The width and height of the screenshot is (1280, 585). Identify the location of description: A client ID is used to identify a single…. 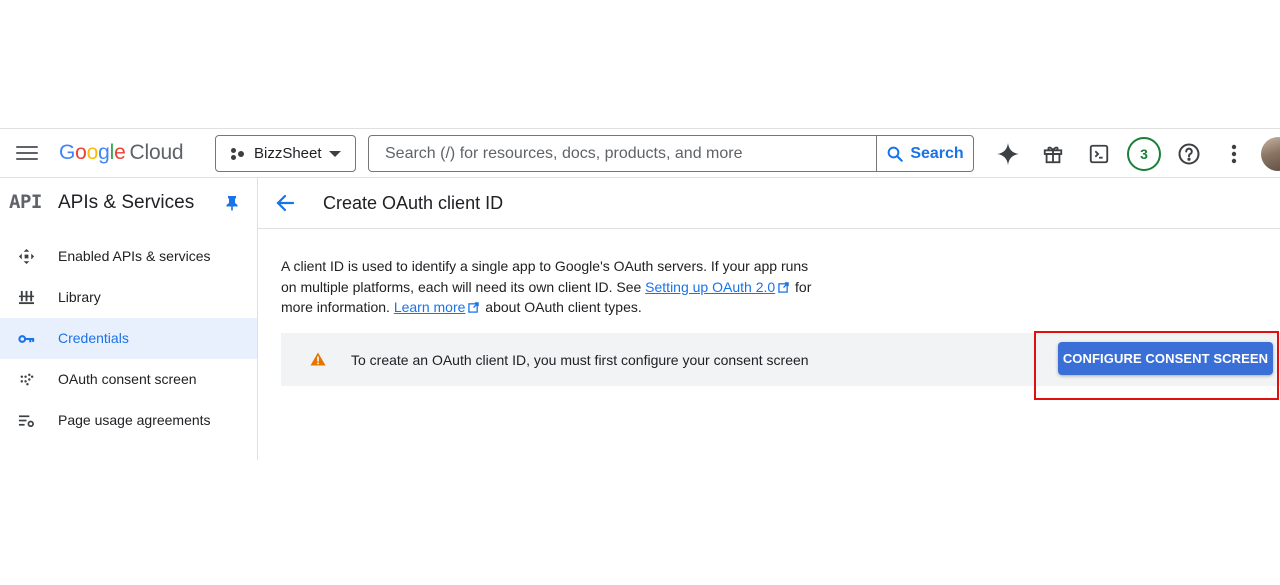
(551, 287).